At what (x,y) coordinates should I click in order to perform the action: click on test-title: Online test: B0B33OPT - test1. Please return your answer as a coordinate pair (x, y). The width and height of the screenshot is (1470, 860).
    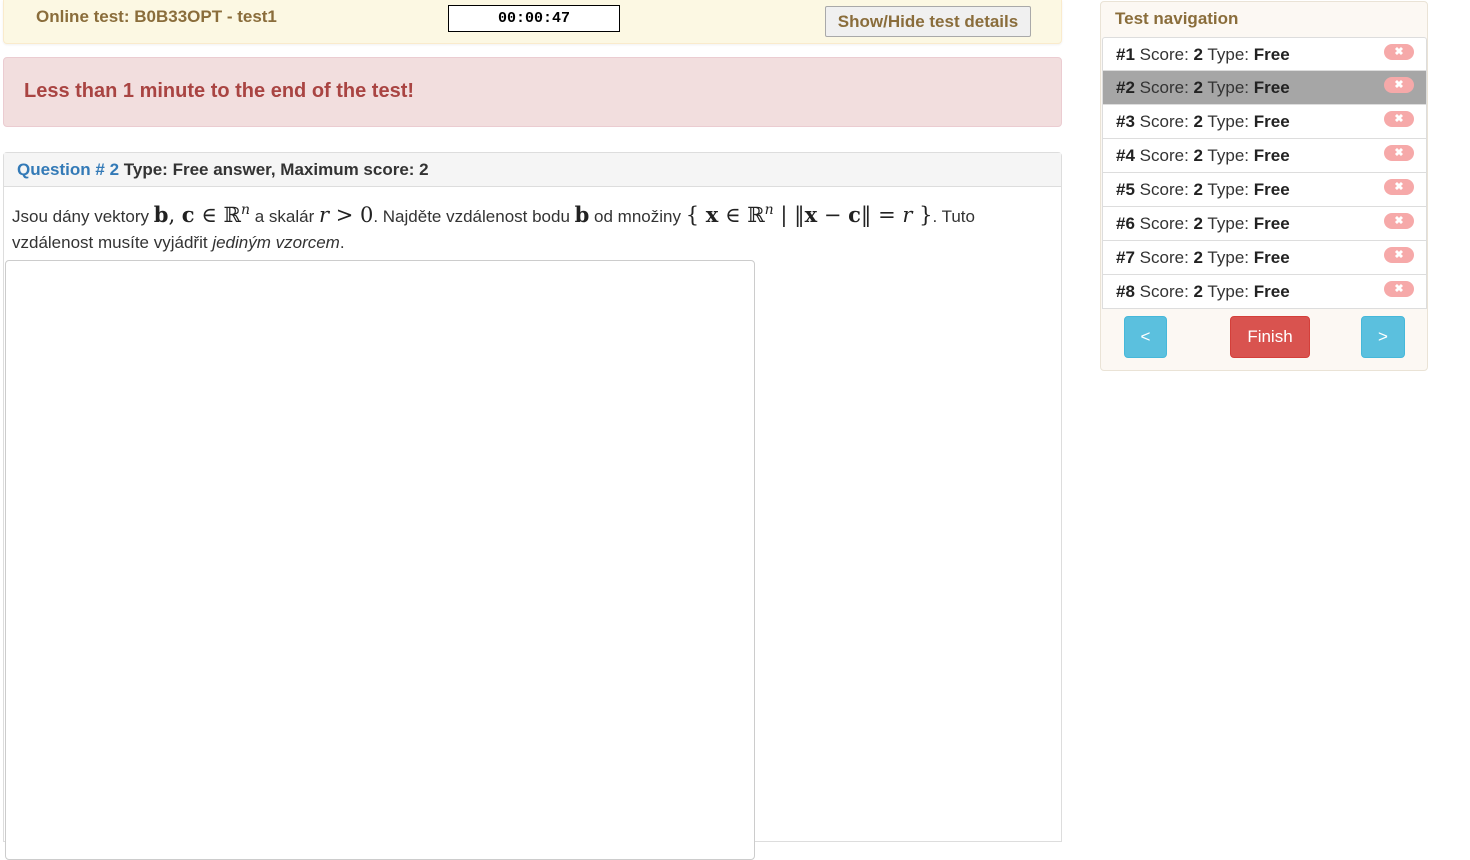
    Looking at the image, I should click on (156, 16).